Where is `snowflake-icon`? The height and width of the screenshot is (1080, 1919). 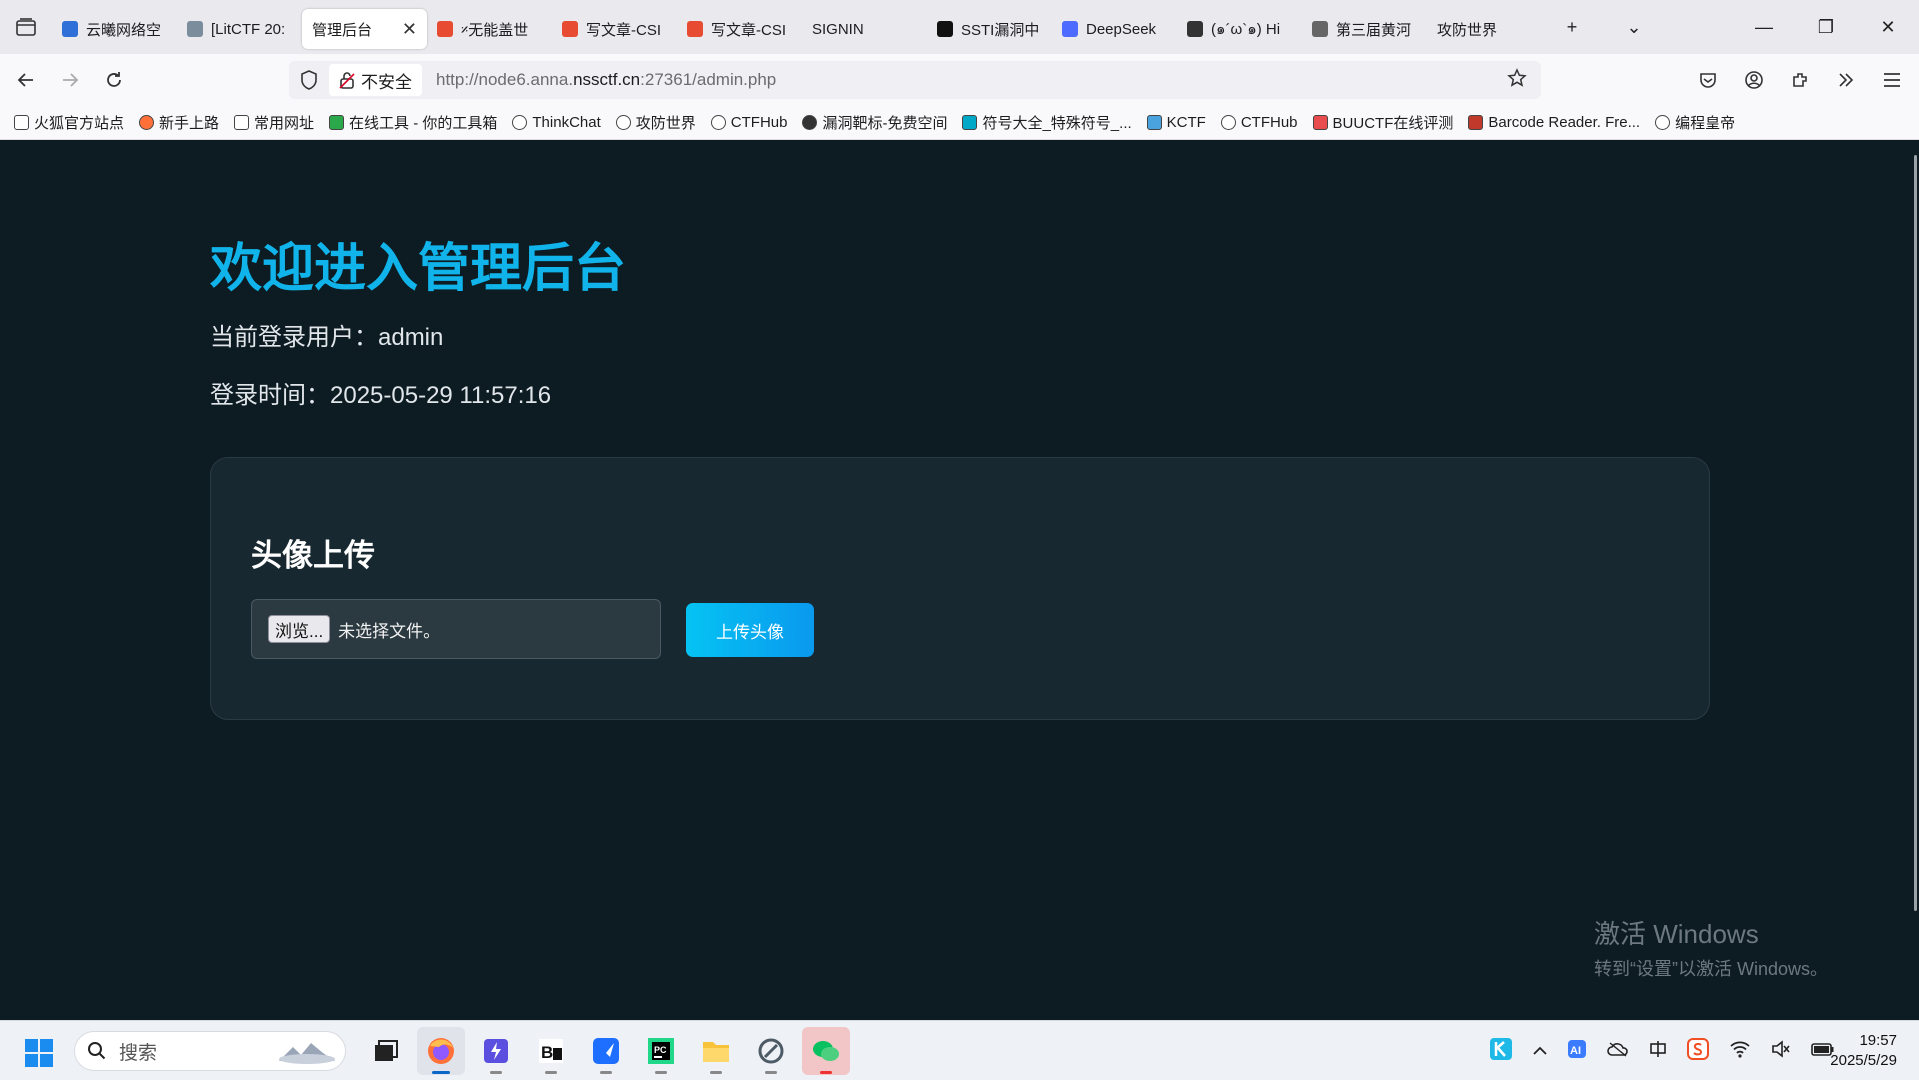
snowflake-icon is located at coordinates (1154, 122).